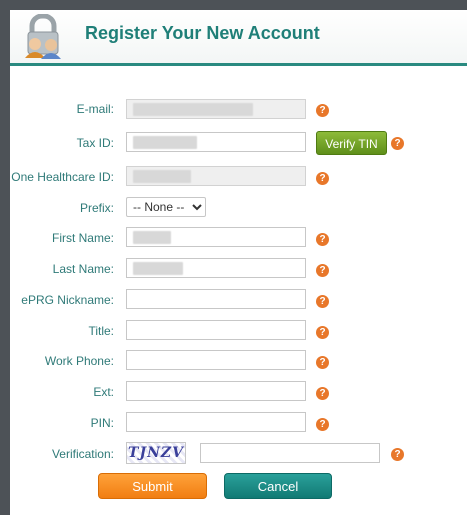 The height and width of the screenshot is (515, 467). Describe the element at coordinates (166, 207) in the screenshot. I see `prefix-select: -- None --` at that location.